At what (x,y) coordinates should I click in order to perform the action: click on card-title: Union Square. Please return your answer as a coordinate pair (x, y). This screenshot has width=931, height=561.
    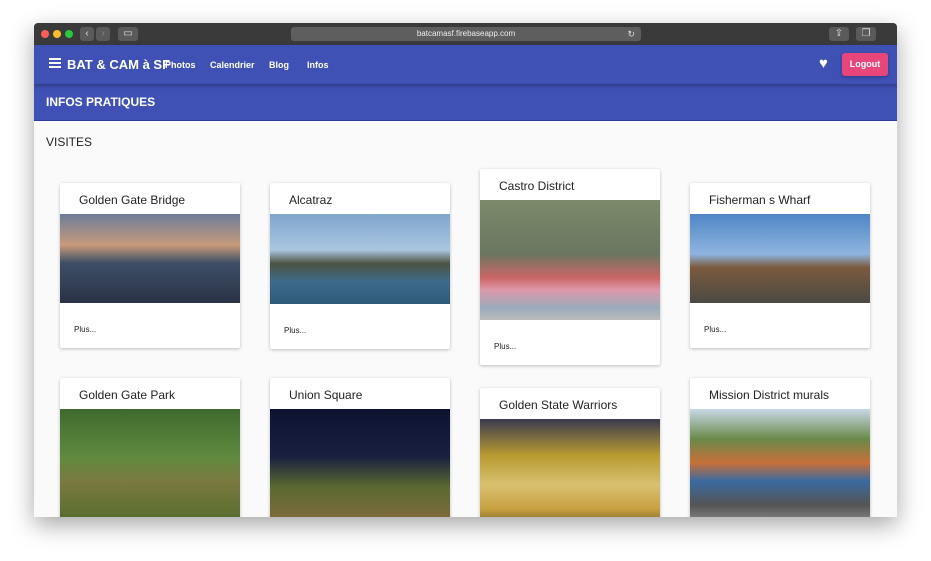
    Looking at the image, I should click on (326, 395).